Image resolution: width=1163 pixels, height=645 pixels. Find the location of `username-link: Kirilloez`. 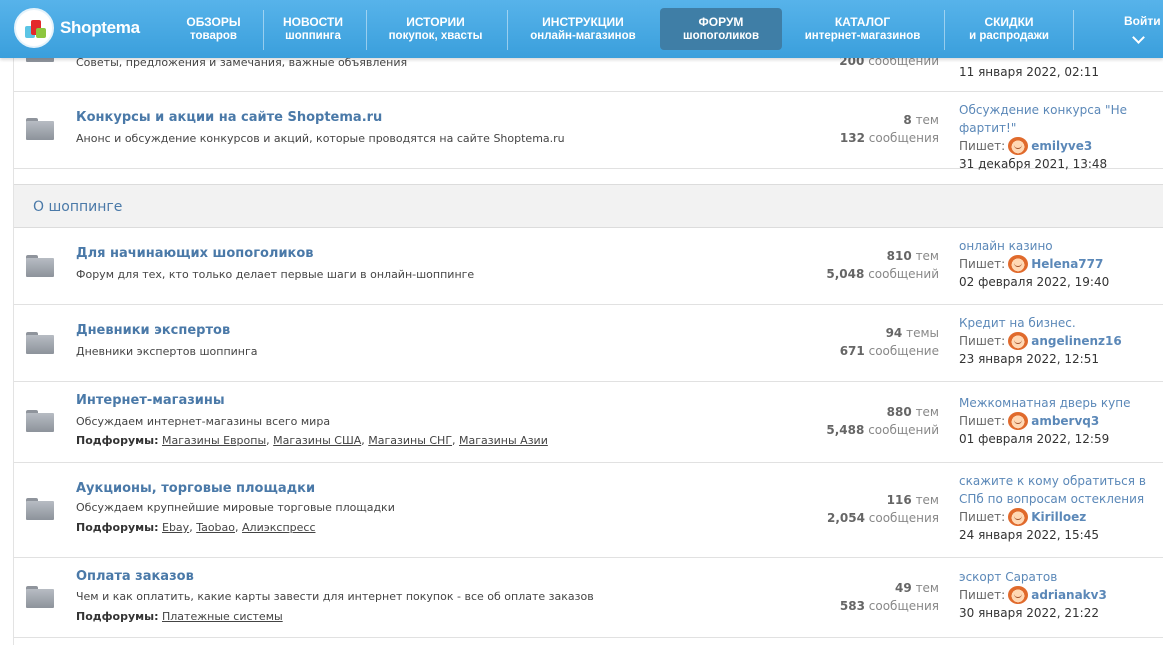

username-link: Kirilloez is located at coordinates (1058, 517).